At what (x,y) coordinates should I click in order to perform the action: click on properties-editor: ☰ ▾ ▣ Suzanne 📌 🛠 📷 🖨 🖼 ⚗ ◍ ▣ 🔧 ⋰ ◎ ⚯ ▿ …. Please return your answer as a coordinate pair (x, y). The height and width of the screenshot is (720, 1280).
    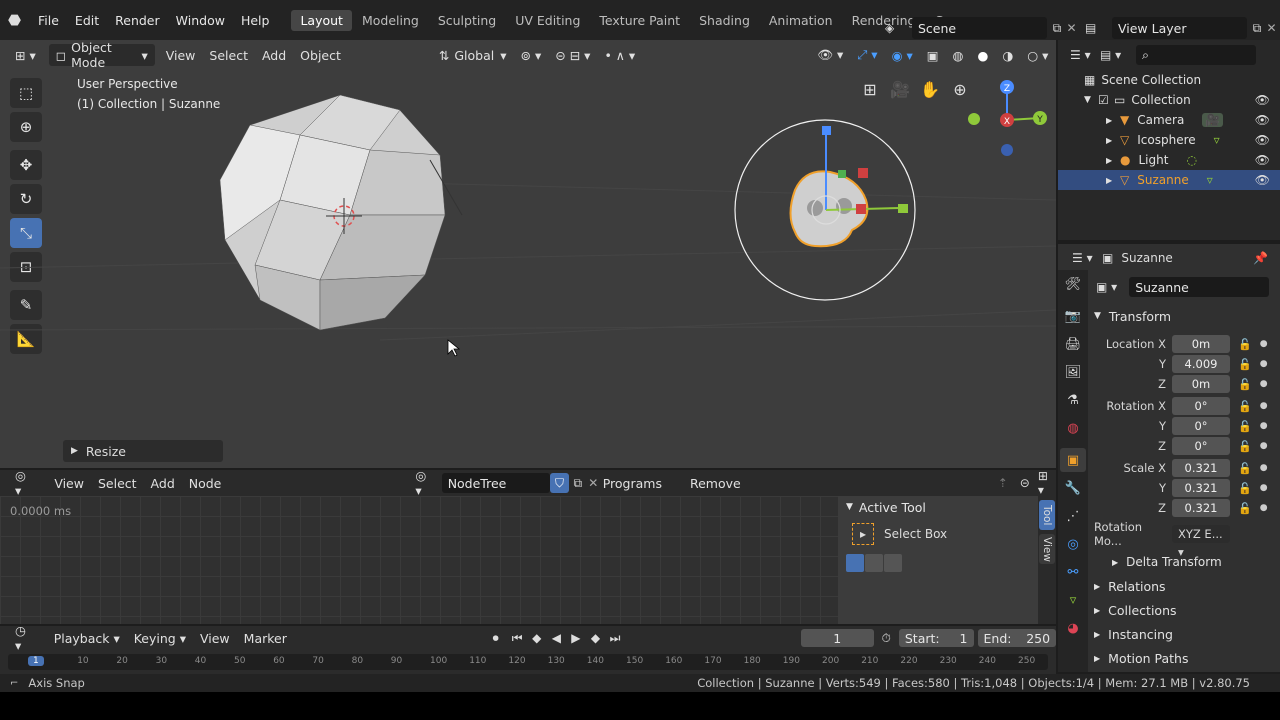
    Looking at the image, I should click on (1169, 458).